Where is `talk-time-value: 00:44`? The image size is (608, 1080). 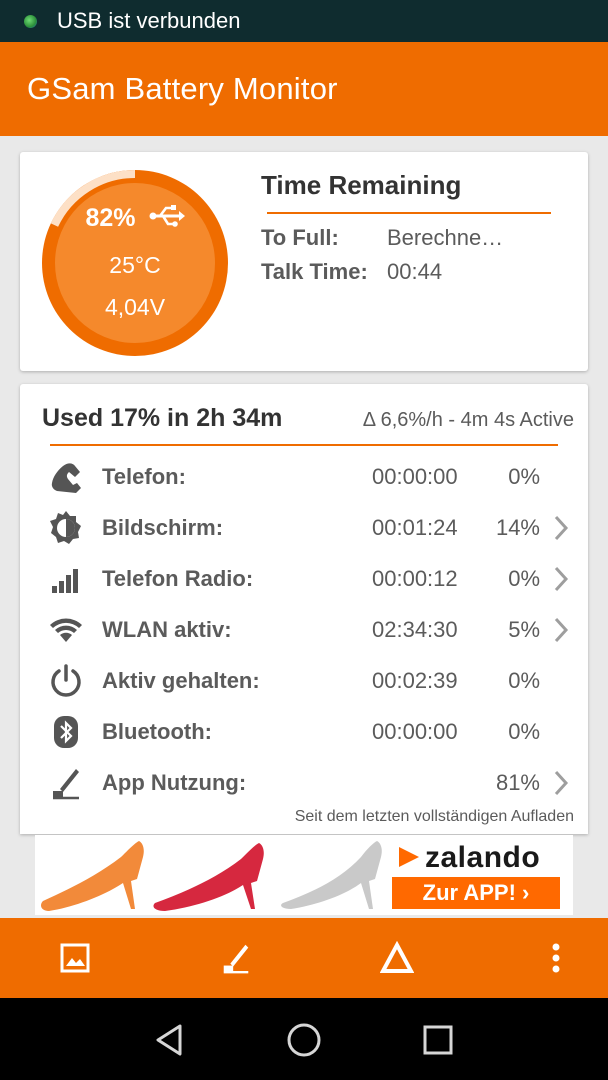
talk-time-value: 00:44 is located at coordinates (415, 271).